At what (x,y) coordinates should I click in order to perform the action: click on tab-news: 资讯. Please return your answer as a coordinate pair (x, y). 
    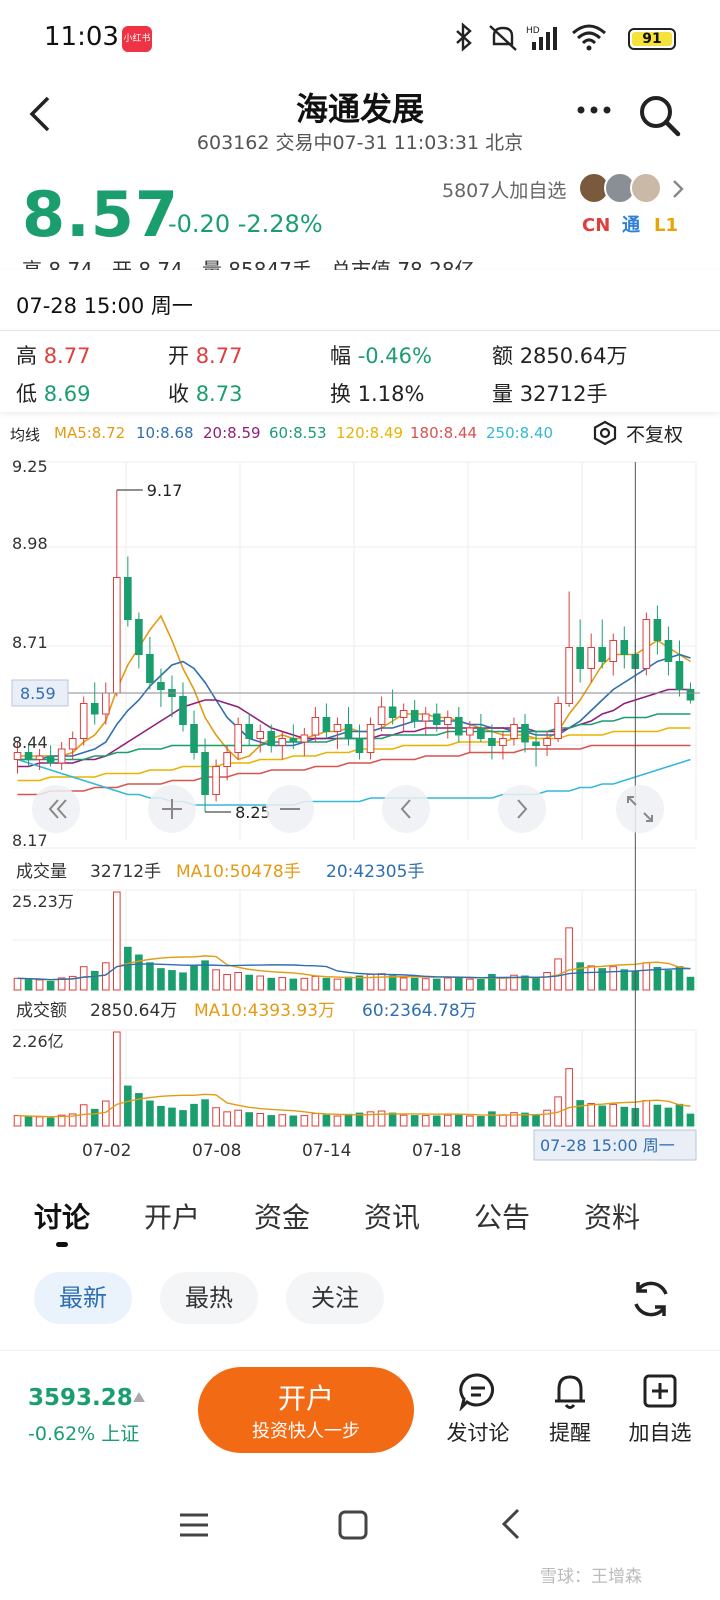
    Looking at the image, I should click on (392, 1216).